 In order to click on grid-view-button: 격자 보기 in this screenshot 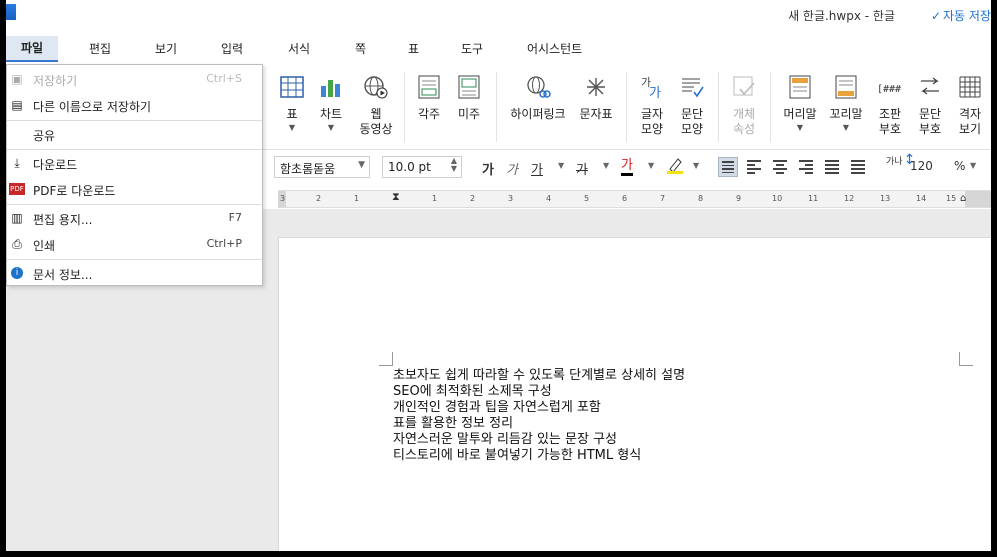, I will do `click(970, 105)`.